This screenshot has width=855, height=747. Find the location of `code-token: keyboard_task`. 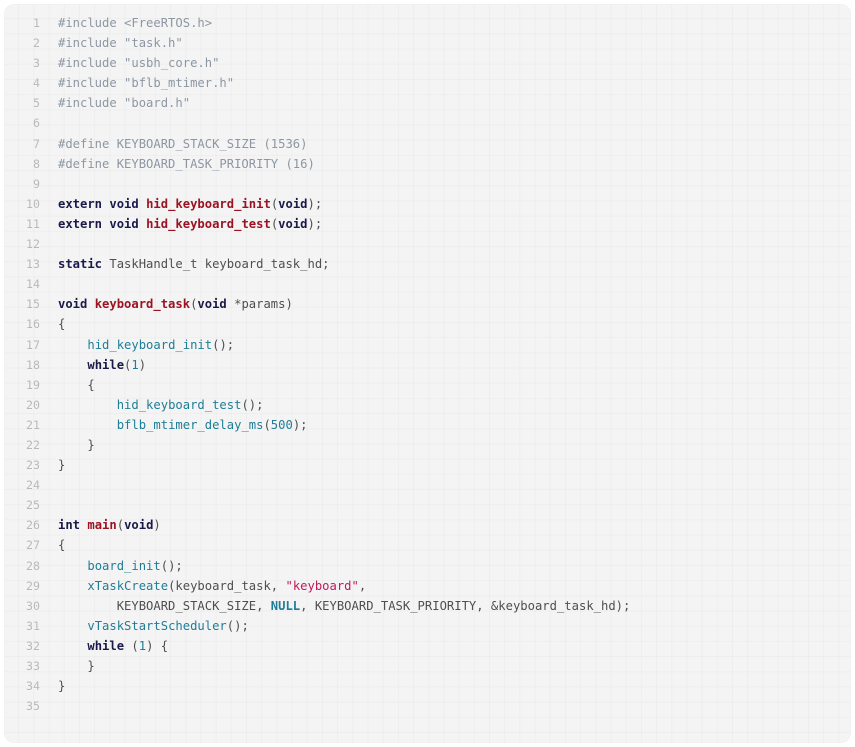

code-token: keyboard_task is located at coordinates (142, 304).